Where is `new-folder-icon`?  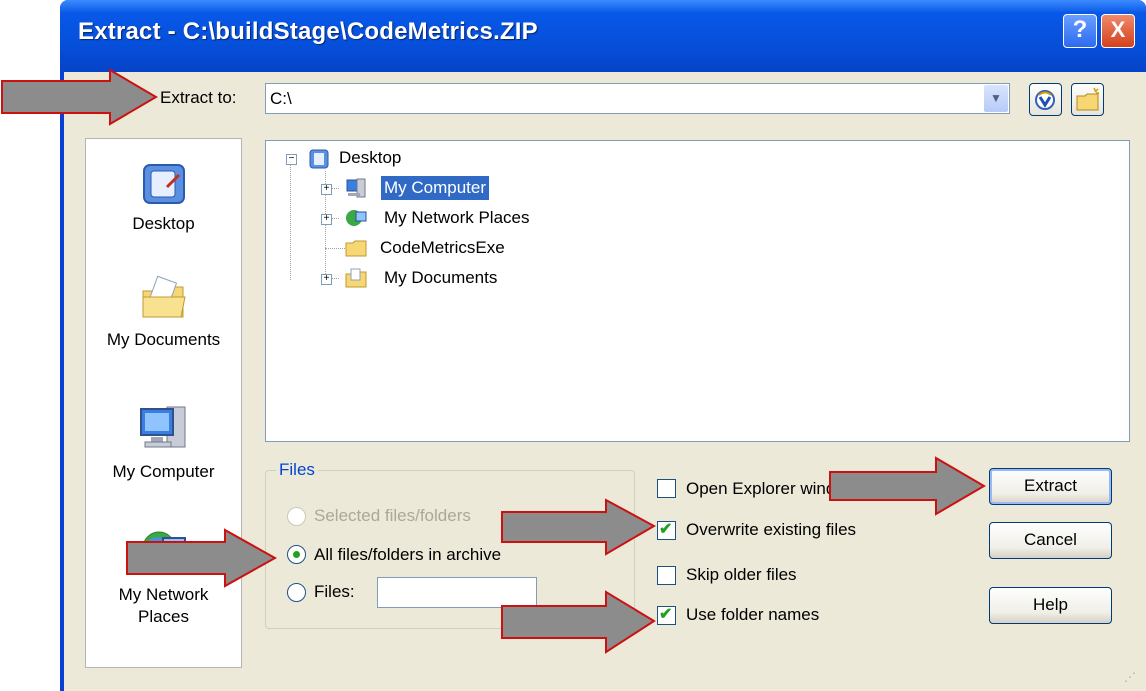
new-folder-icon is located at coordinates (1087, 99).